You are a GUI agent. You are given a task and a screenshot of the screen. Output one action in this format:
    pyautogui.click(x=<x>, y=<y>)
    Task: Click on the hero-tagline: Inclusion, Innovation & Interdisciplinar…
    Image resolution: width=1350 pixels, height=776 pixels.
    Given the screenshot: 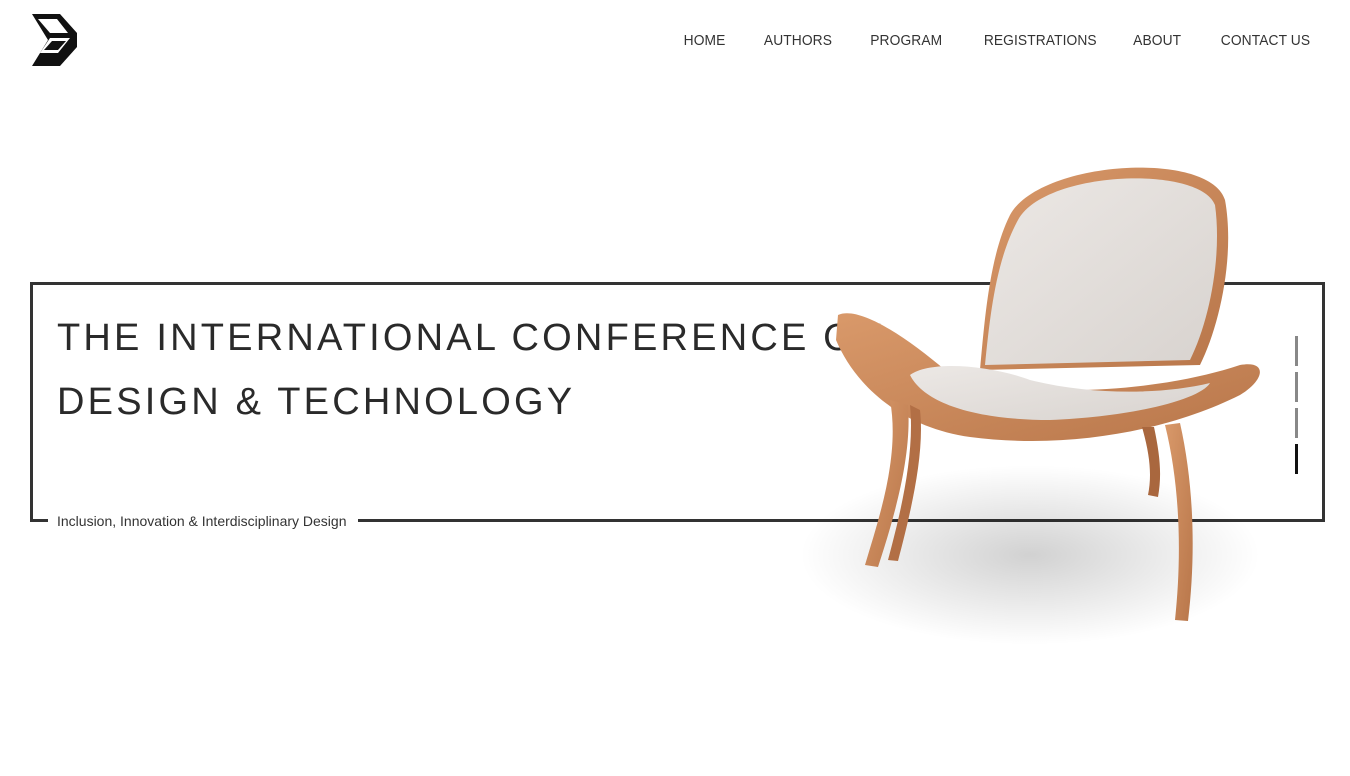 What is the action you would take?
    pyautogui.click(x=202, y=521)
    